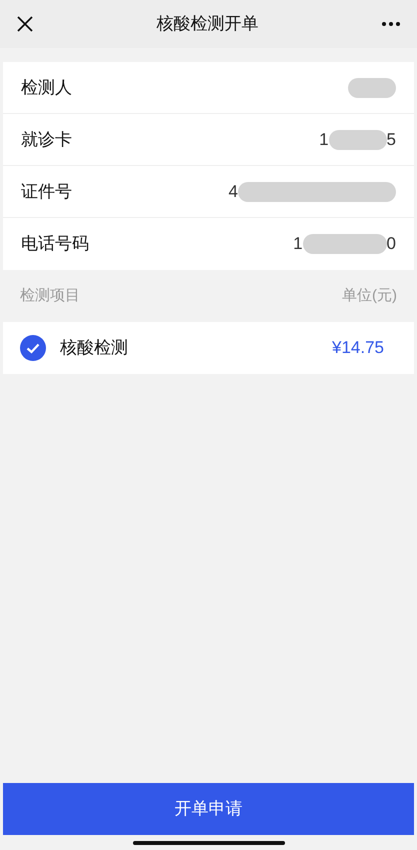  I want to click on field-label: 检测人, so click(46, 87).